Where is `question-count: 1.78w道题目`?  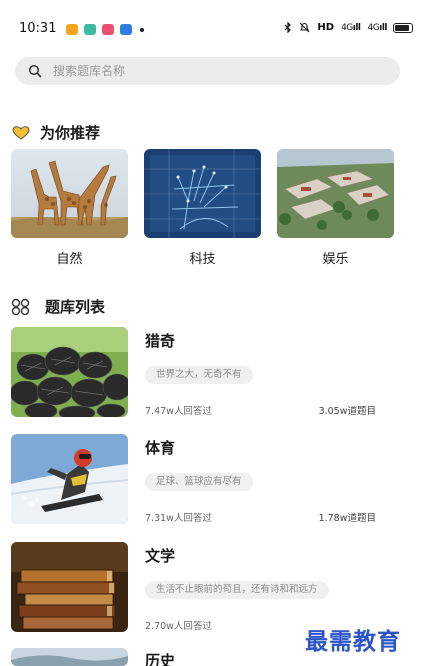 question-count: 1.78w道题目 is located at coordinates (347, 518).